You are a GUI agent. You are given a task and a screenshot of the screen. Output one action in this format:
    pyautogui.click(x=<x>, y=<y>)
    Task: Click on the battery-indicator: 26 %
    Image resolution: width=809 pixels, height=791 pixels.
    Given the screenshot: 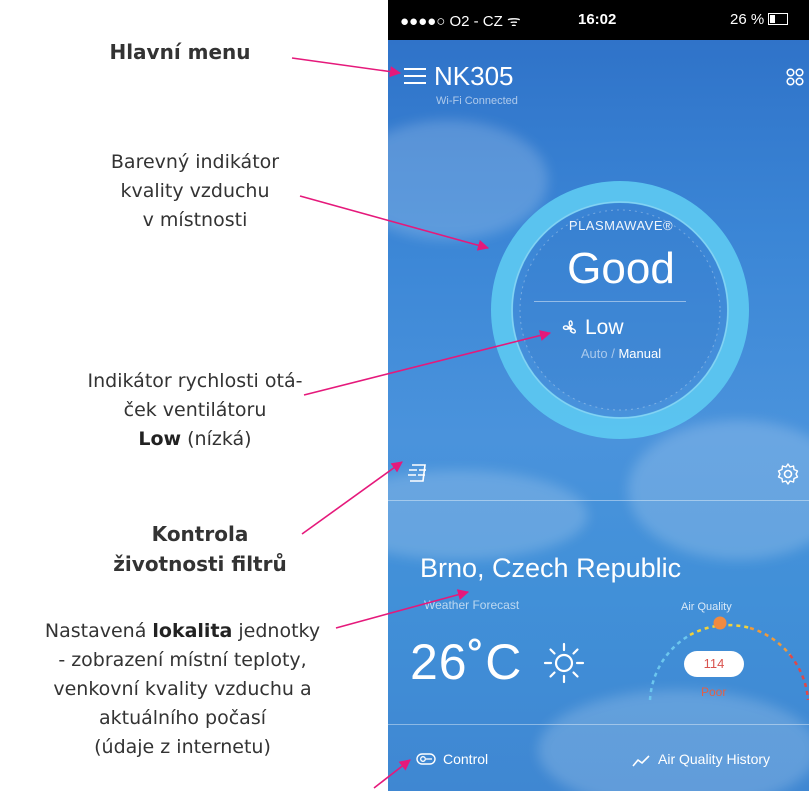 What is the action you would take?
    pyautogui.click(x=759, y=19)
    